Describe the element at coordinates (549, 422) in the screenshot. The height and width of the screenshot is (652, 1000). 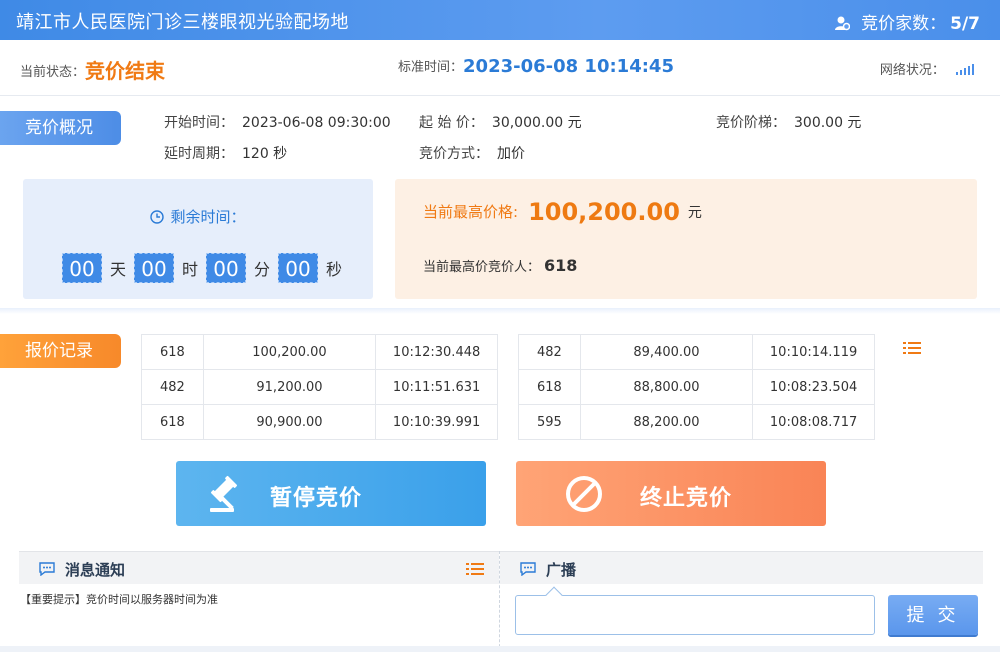
I see `bidder-cell: 595` at that location.